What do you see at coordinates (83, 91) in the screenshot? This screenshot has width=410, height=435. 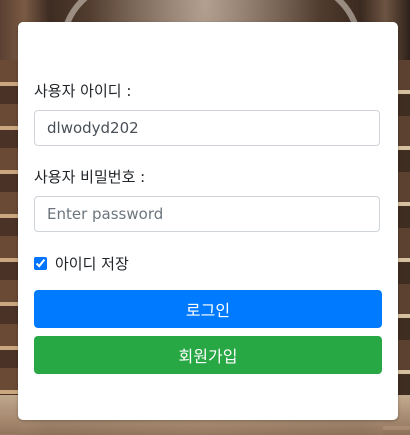 I see `username-label: 사용자 아이디 :` at bounding box center [83, 91].